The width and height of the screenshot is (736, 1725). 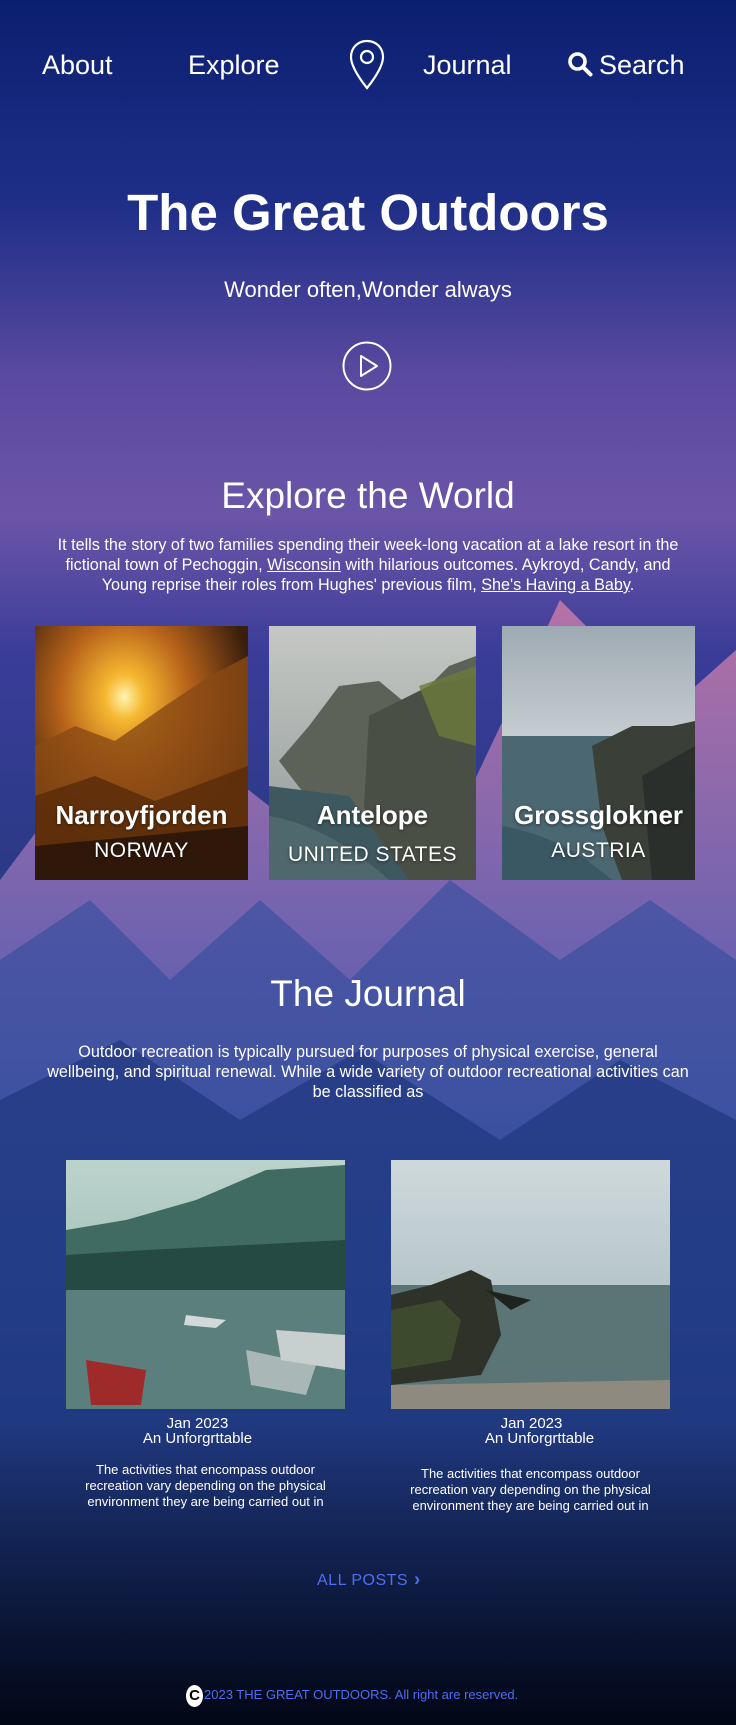 I want to click on chevron-right-icon: ›, so click(x=417, y=1579).